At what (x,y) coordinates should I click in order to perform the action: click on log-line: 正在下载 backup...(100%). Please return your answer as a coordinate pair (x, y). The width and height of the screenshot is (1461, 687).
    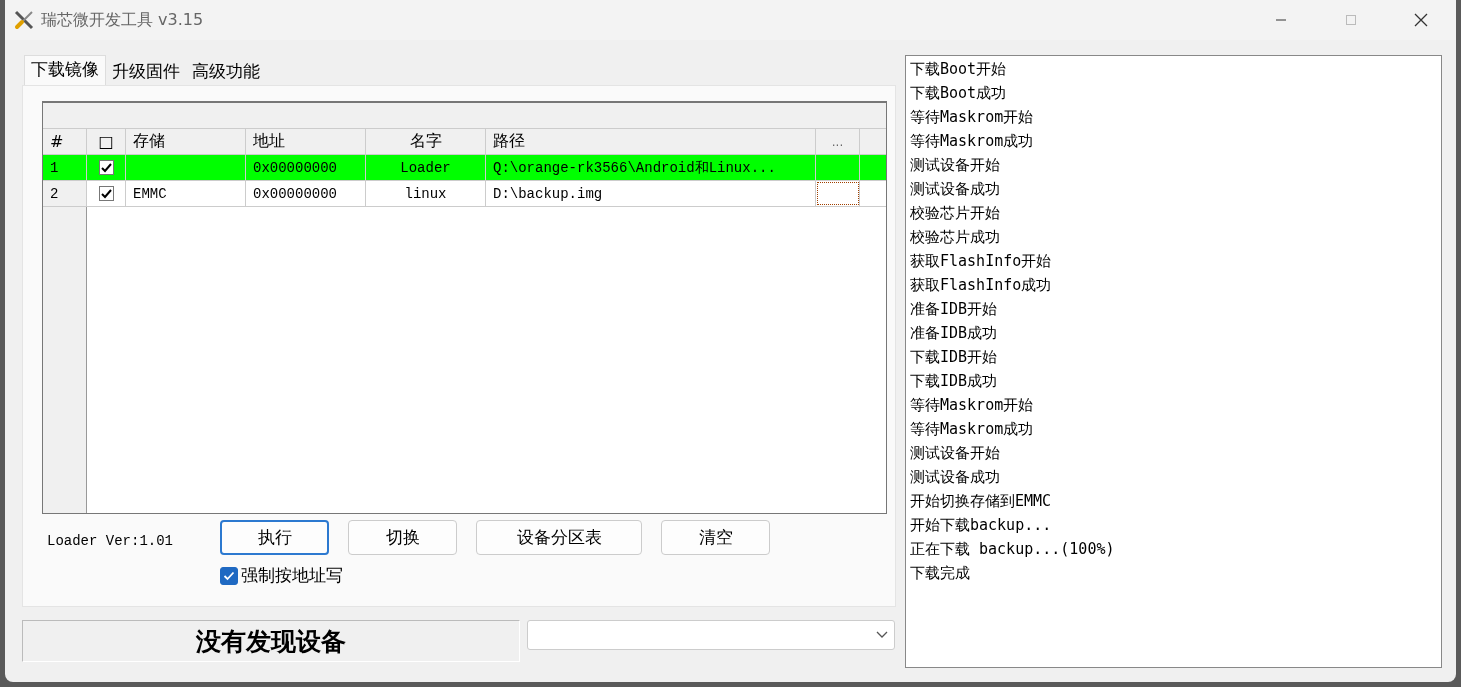
    Looking at the image, I should click on (1013, 549).